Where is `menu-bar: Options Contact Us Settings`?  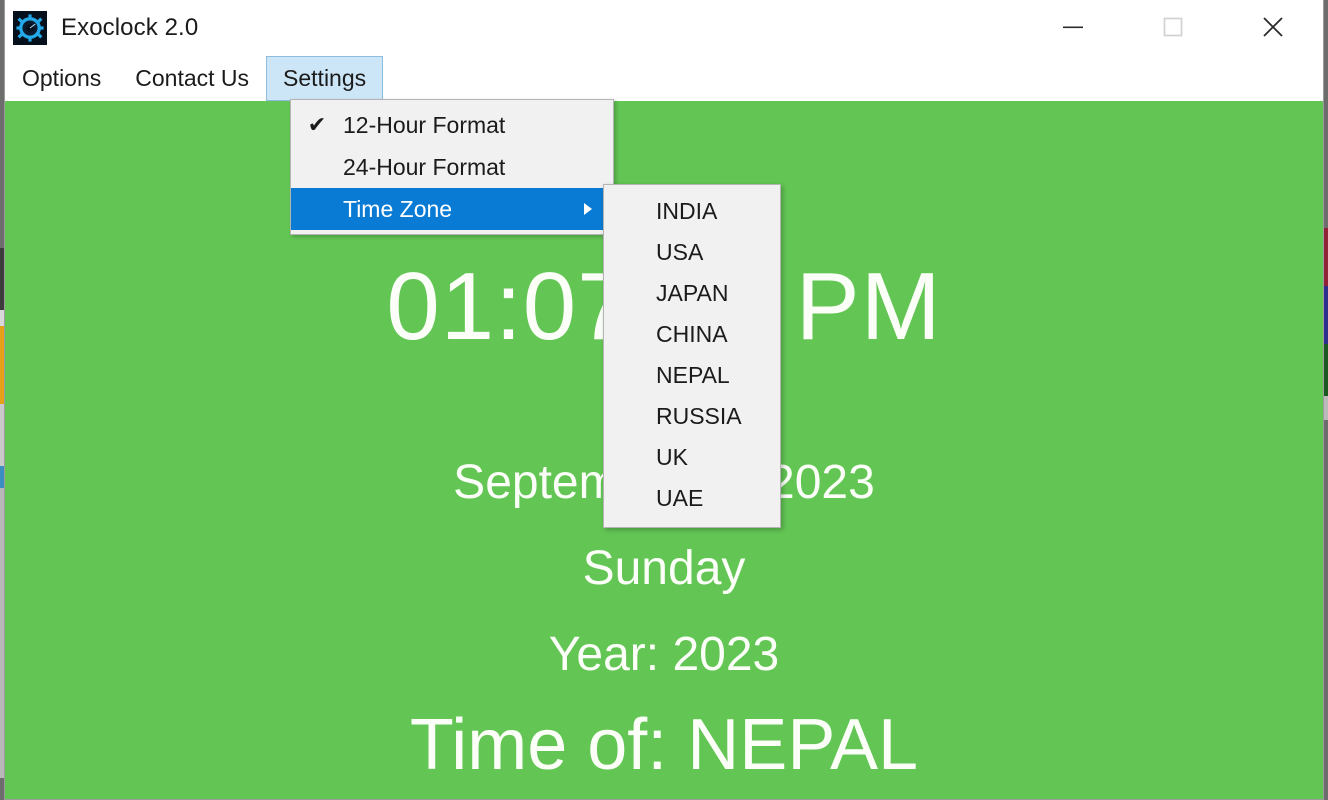 menu-bar: Options Contact Us Settings is located at coordinates (664, 78).